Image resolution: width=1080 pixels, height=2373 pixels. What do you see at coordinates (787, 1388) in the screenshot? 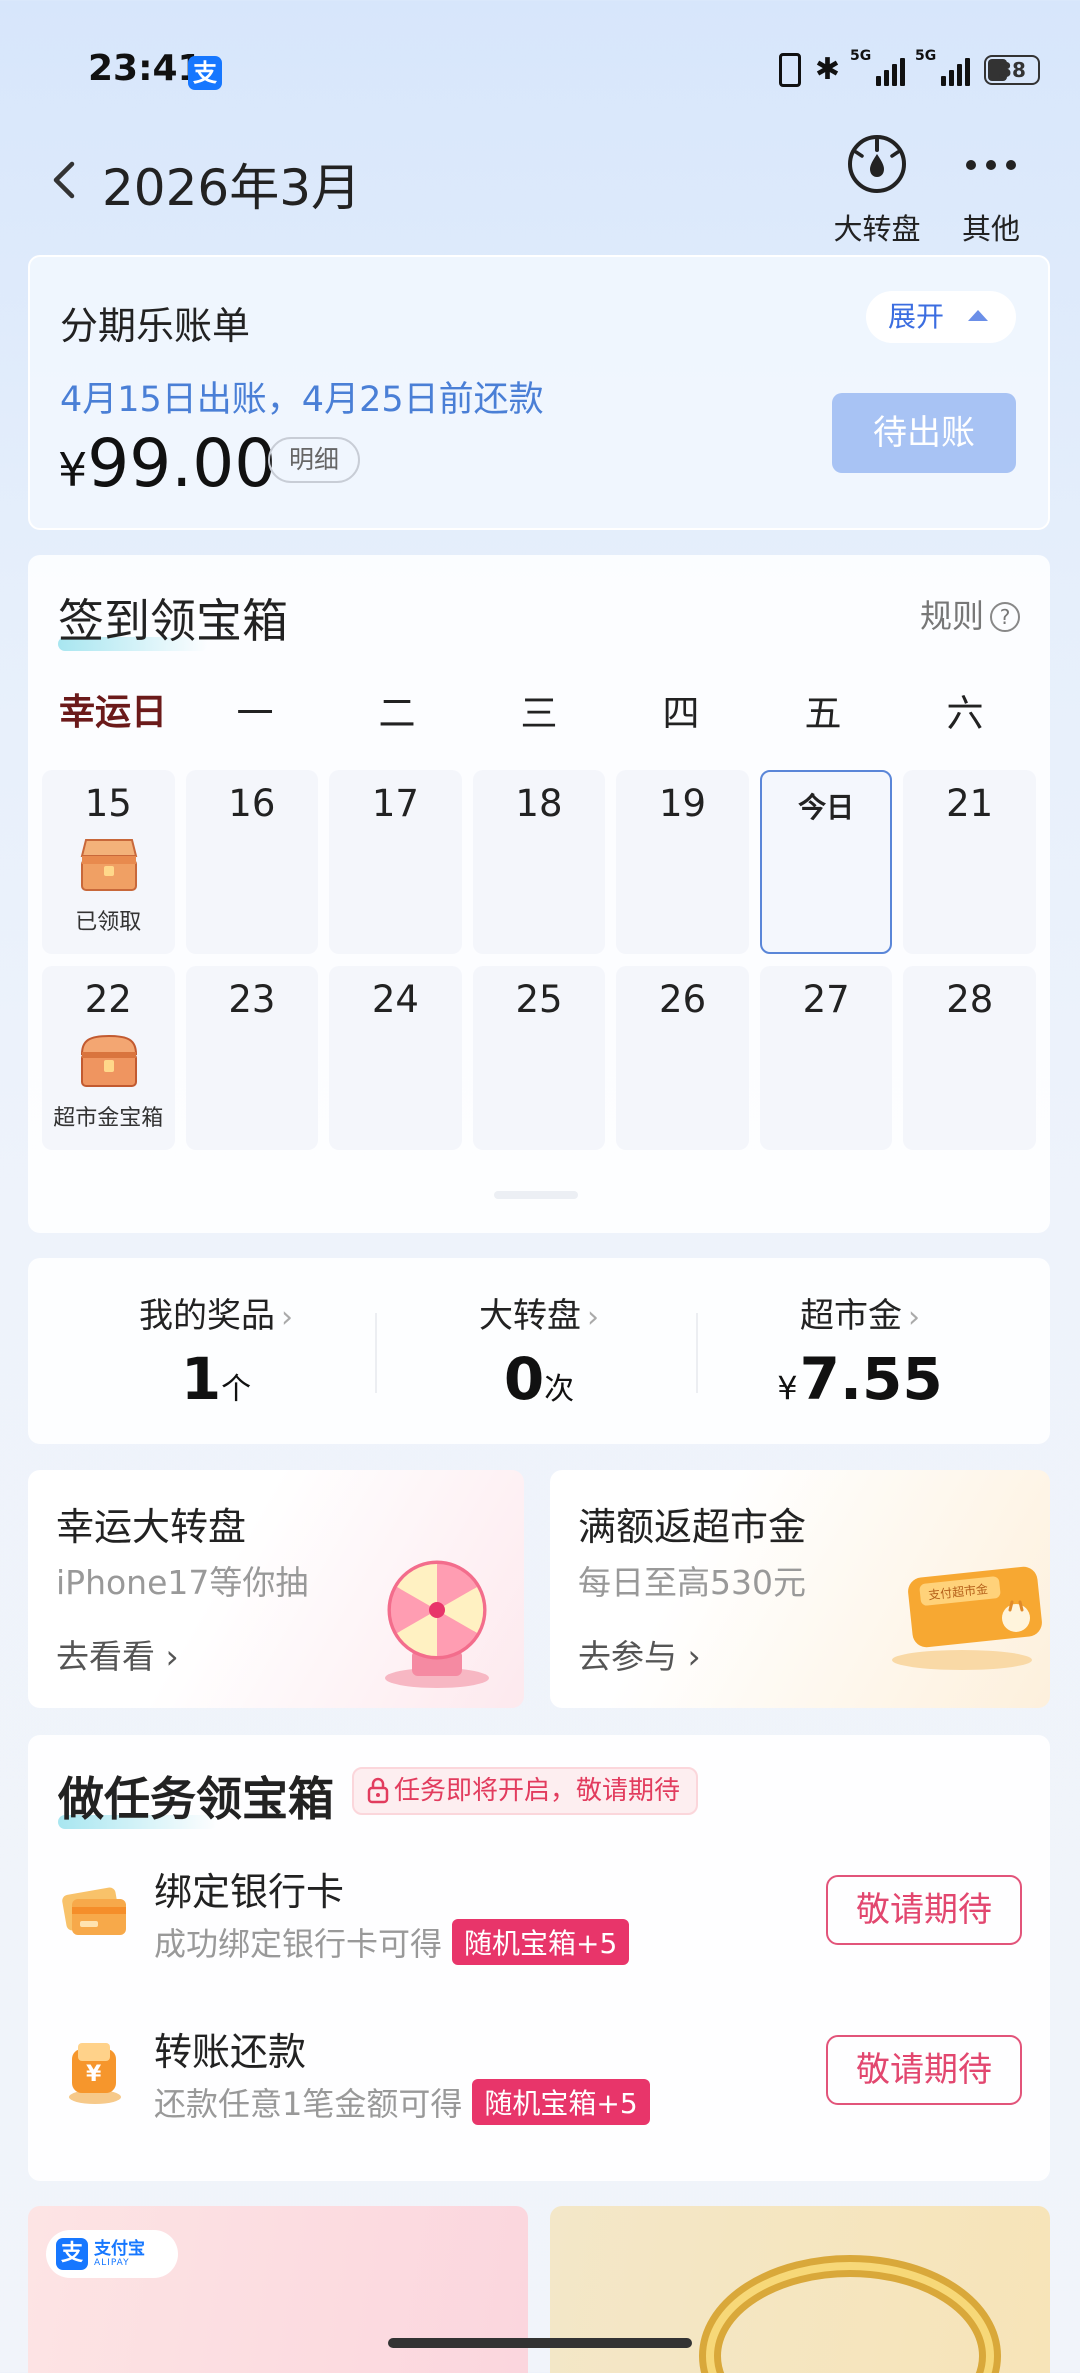
I see `market-currency: ¥` at bounding box center [787, 1388].